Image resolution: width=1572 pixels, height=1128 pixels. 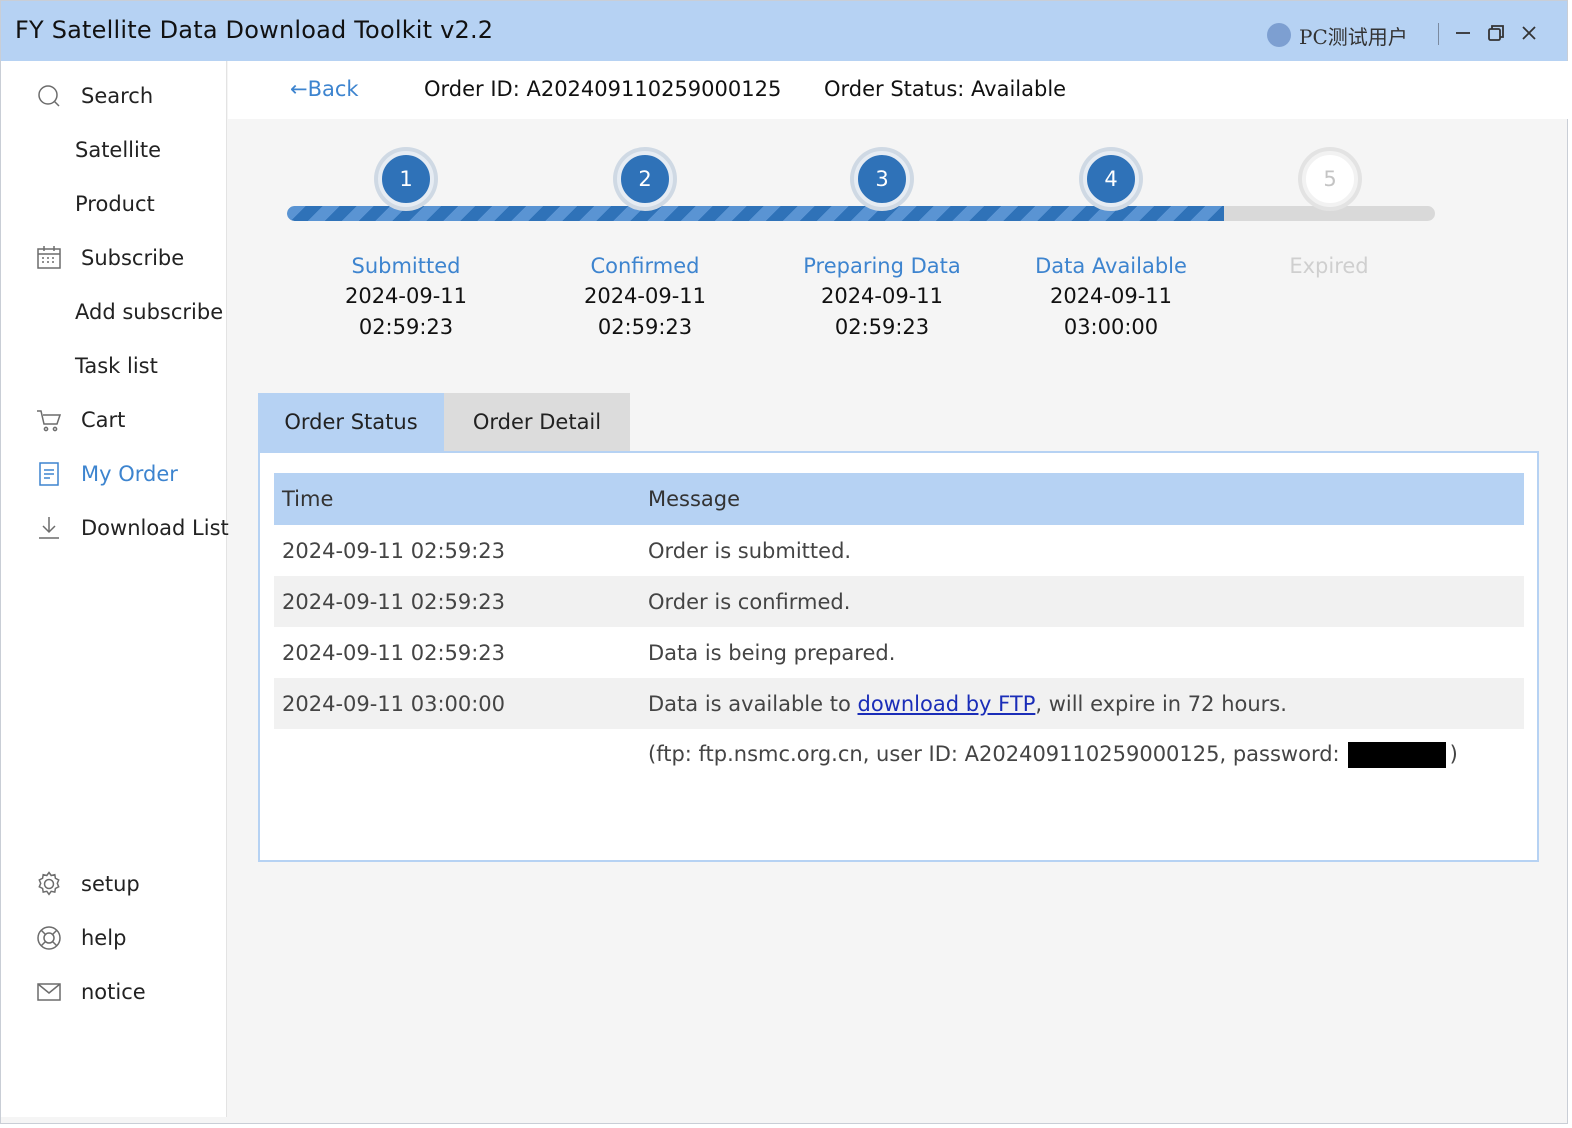 I want to click on app-title: FY Satellite Data Download Toolkit v2.2, so click(x=254, y=30).